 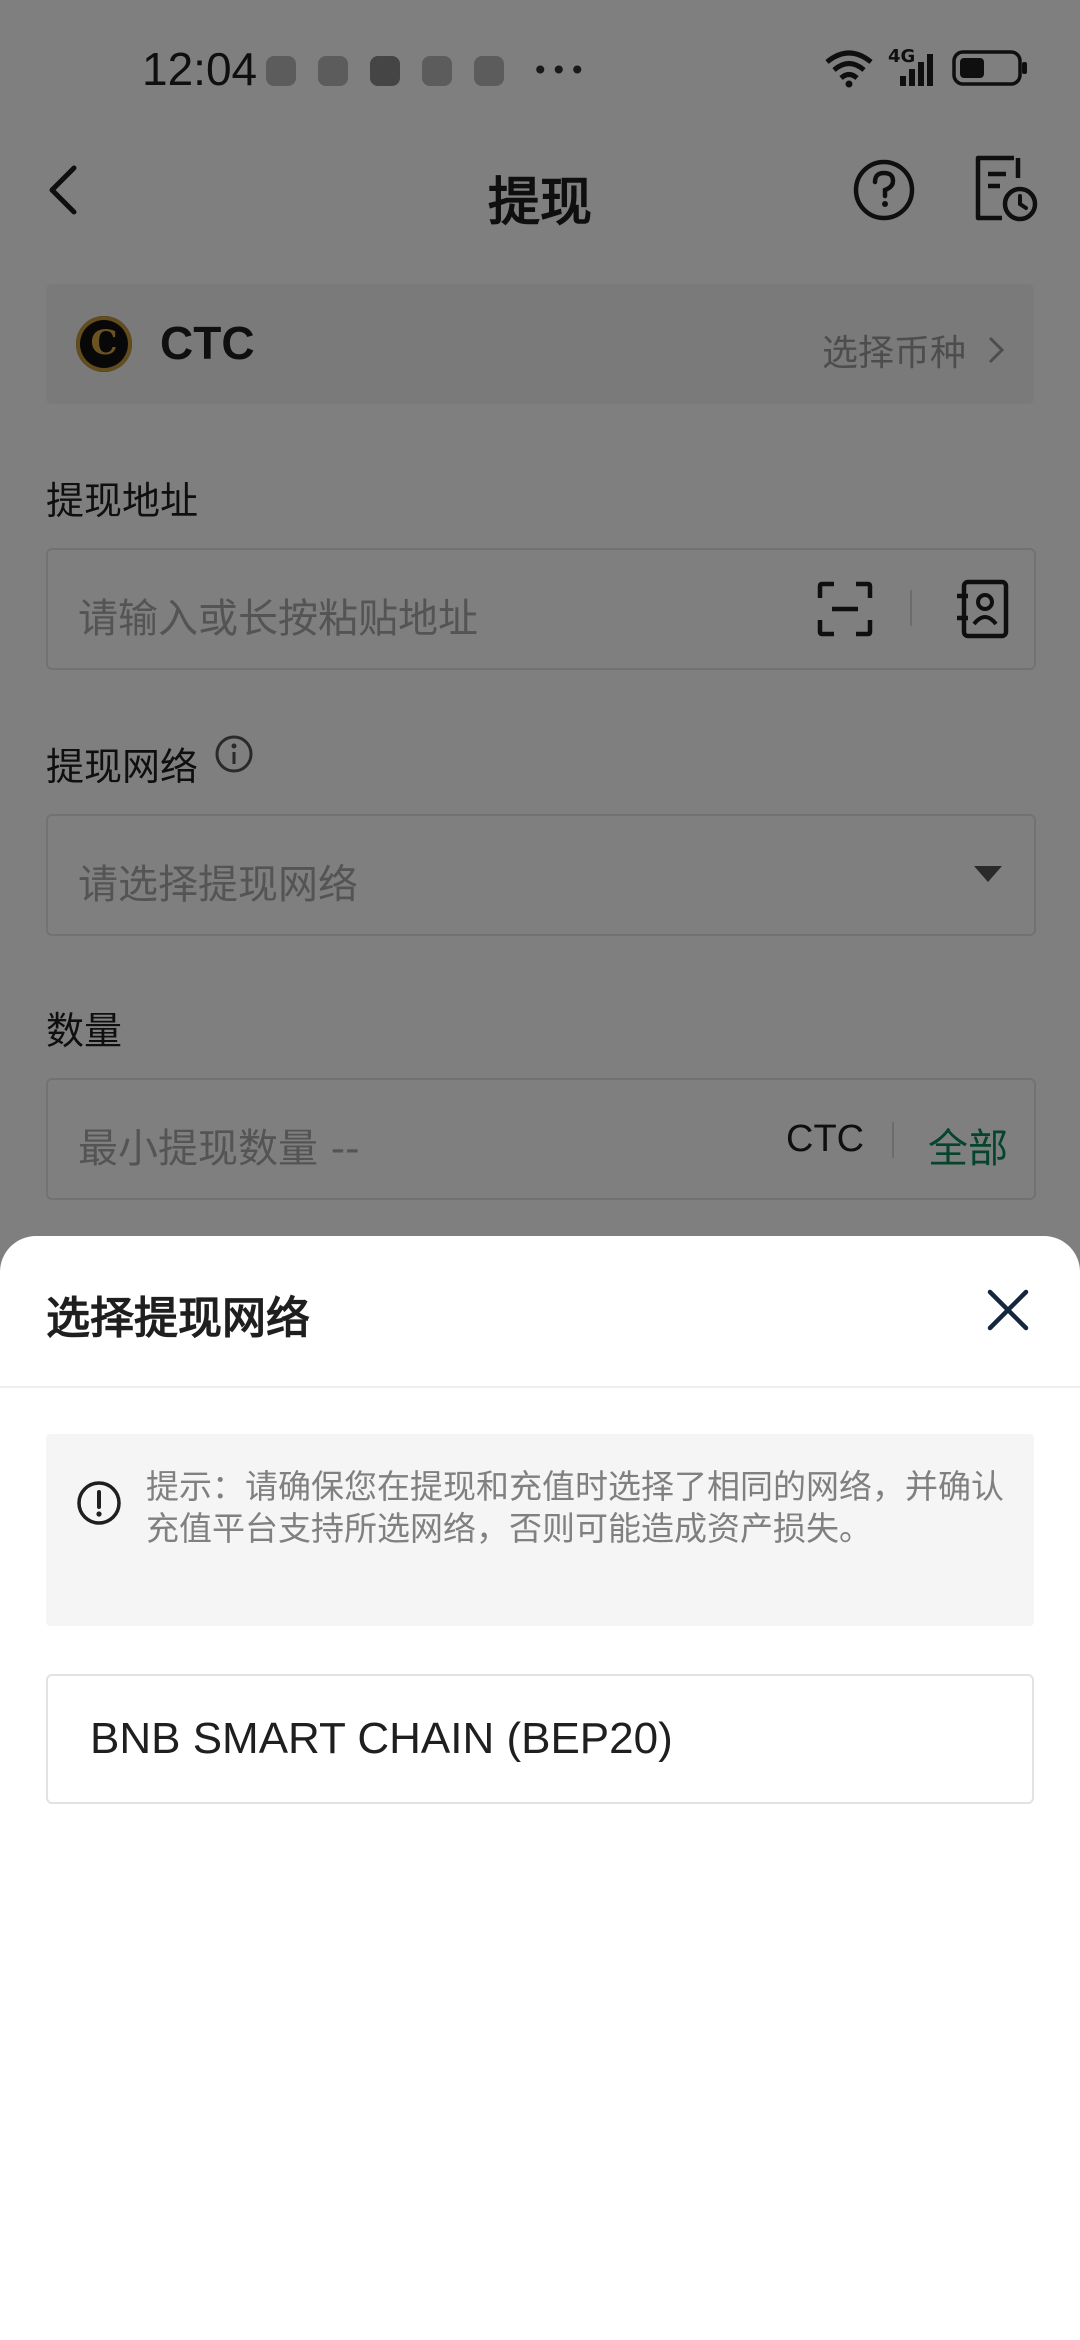 I want to click on warning-icon, so click(x=99, y=1503).